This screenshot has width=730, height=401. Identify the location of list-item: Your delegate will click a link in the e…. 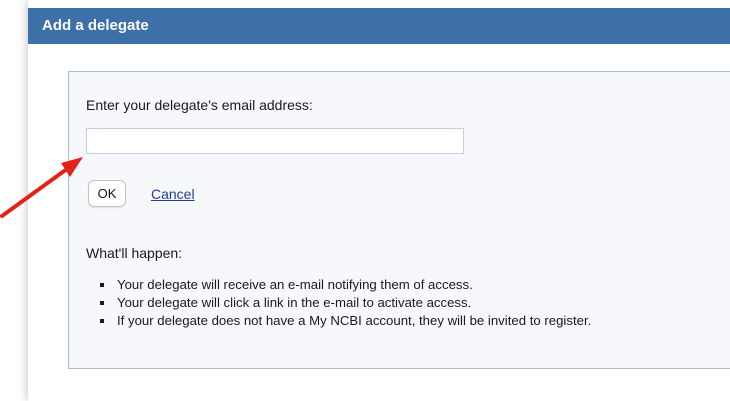
(414, 303).